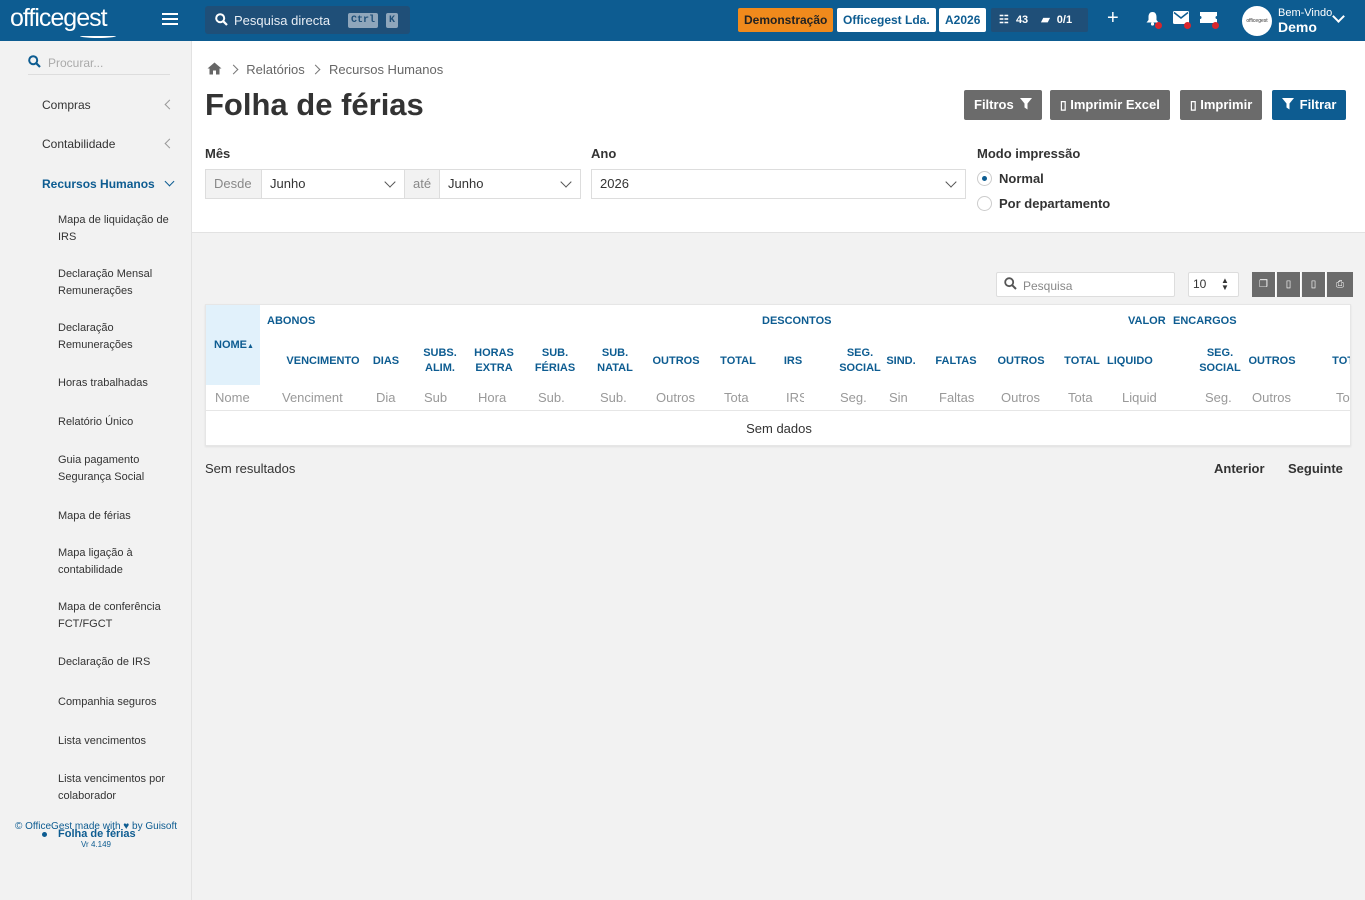 The height and width of the screenshot is (900, 1365). Describe the element at coordinates (78, 144) in the screenshot. I see `sidebar-item-contabilidade: Contabilidade` at that location.